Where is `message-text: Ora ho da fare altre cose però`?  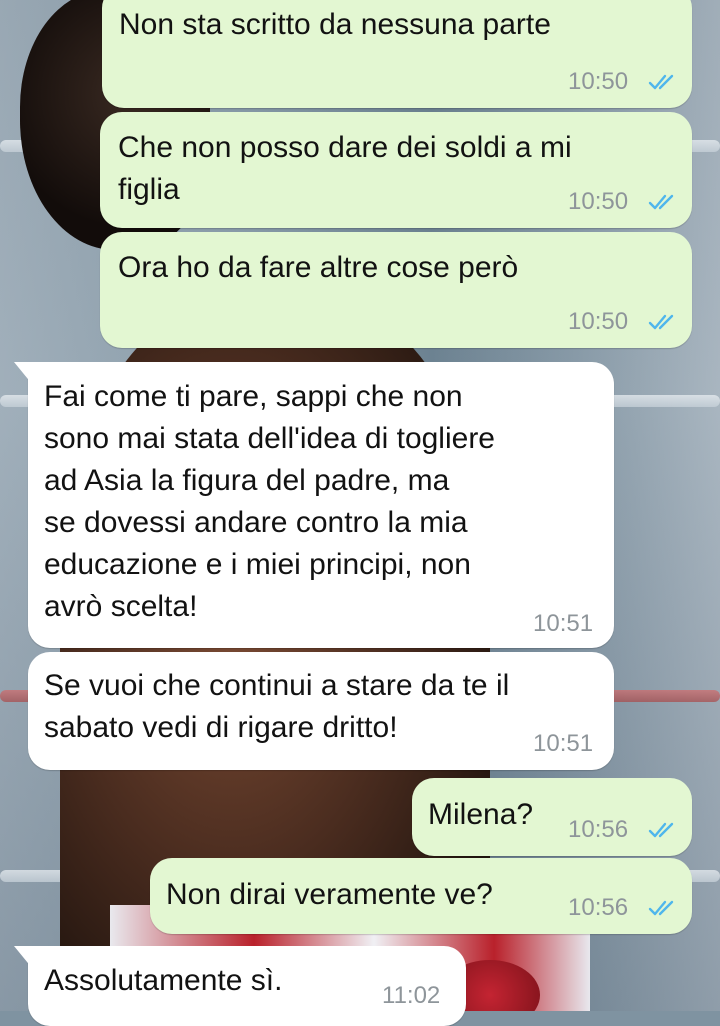
message-text: Ora ho da fare altre cose però is located at coordinates (318, 267).